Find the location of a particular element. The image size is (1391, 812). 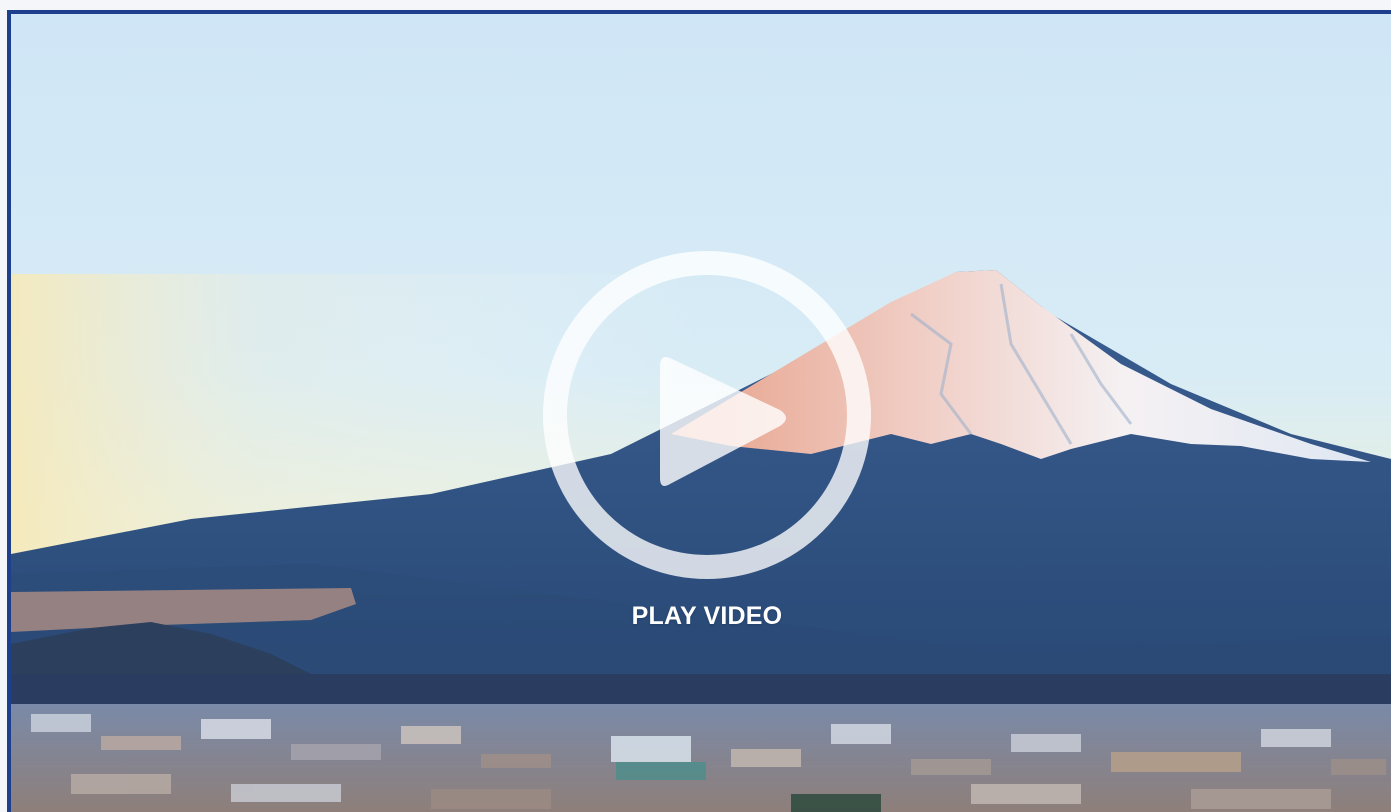

play-video-button: PLAY VIDEO is located at coordinates (707, 450).